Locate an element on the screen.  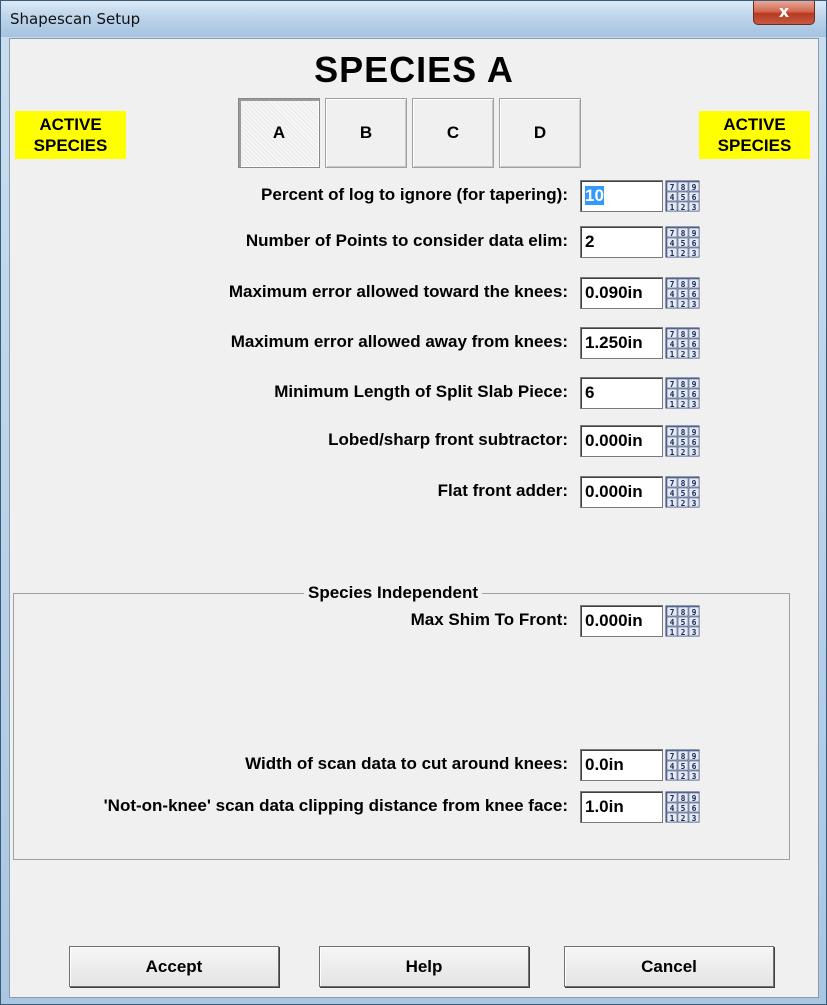
flat-front-adder-input: 0.000in is located at coordinates (621, 492).